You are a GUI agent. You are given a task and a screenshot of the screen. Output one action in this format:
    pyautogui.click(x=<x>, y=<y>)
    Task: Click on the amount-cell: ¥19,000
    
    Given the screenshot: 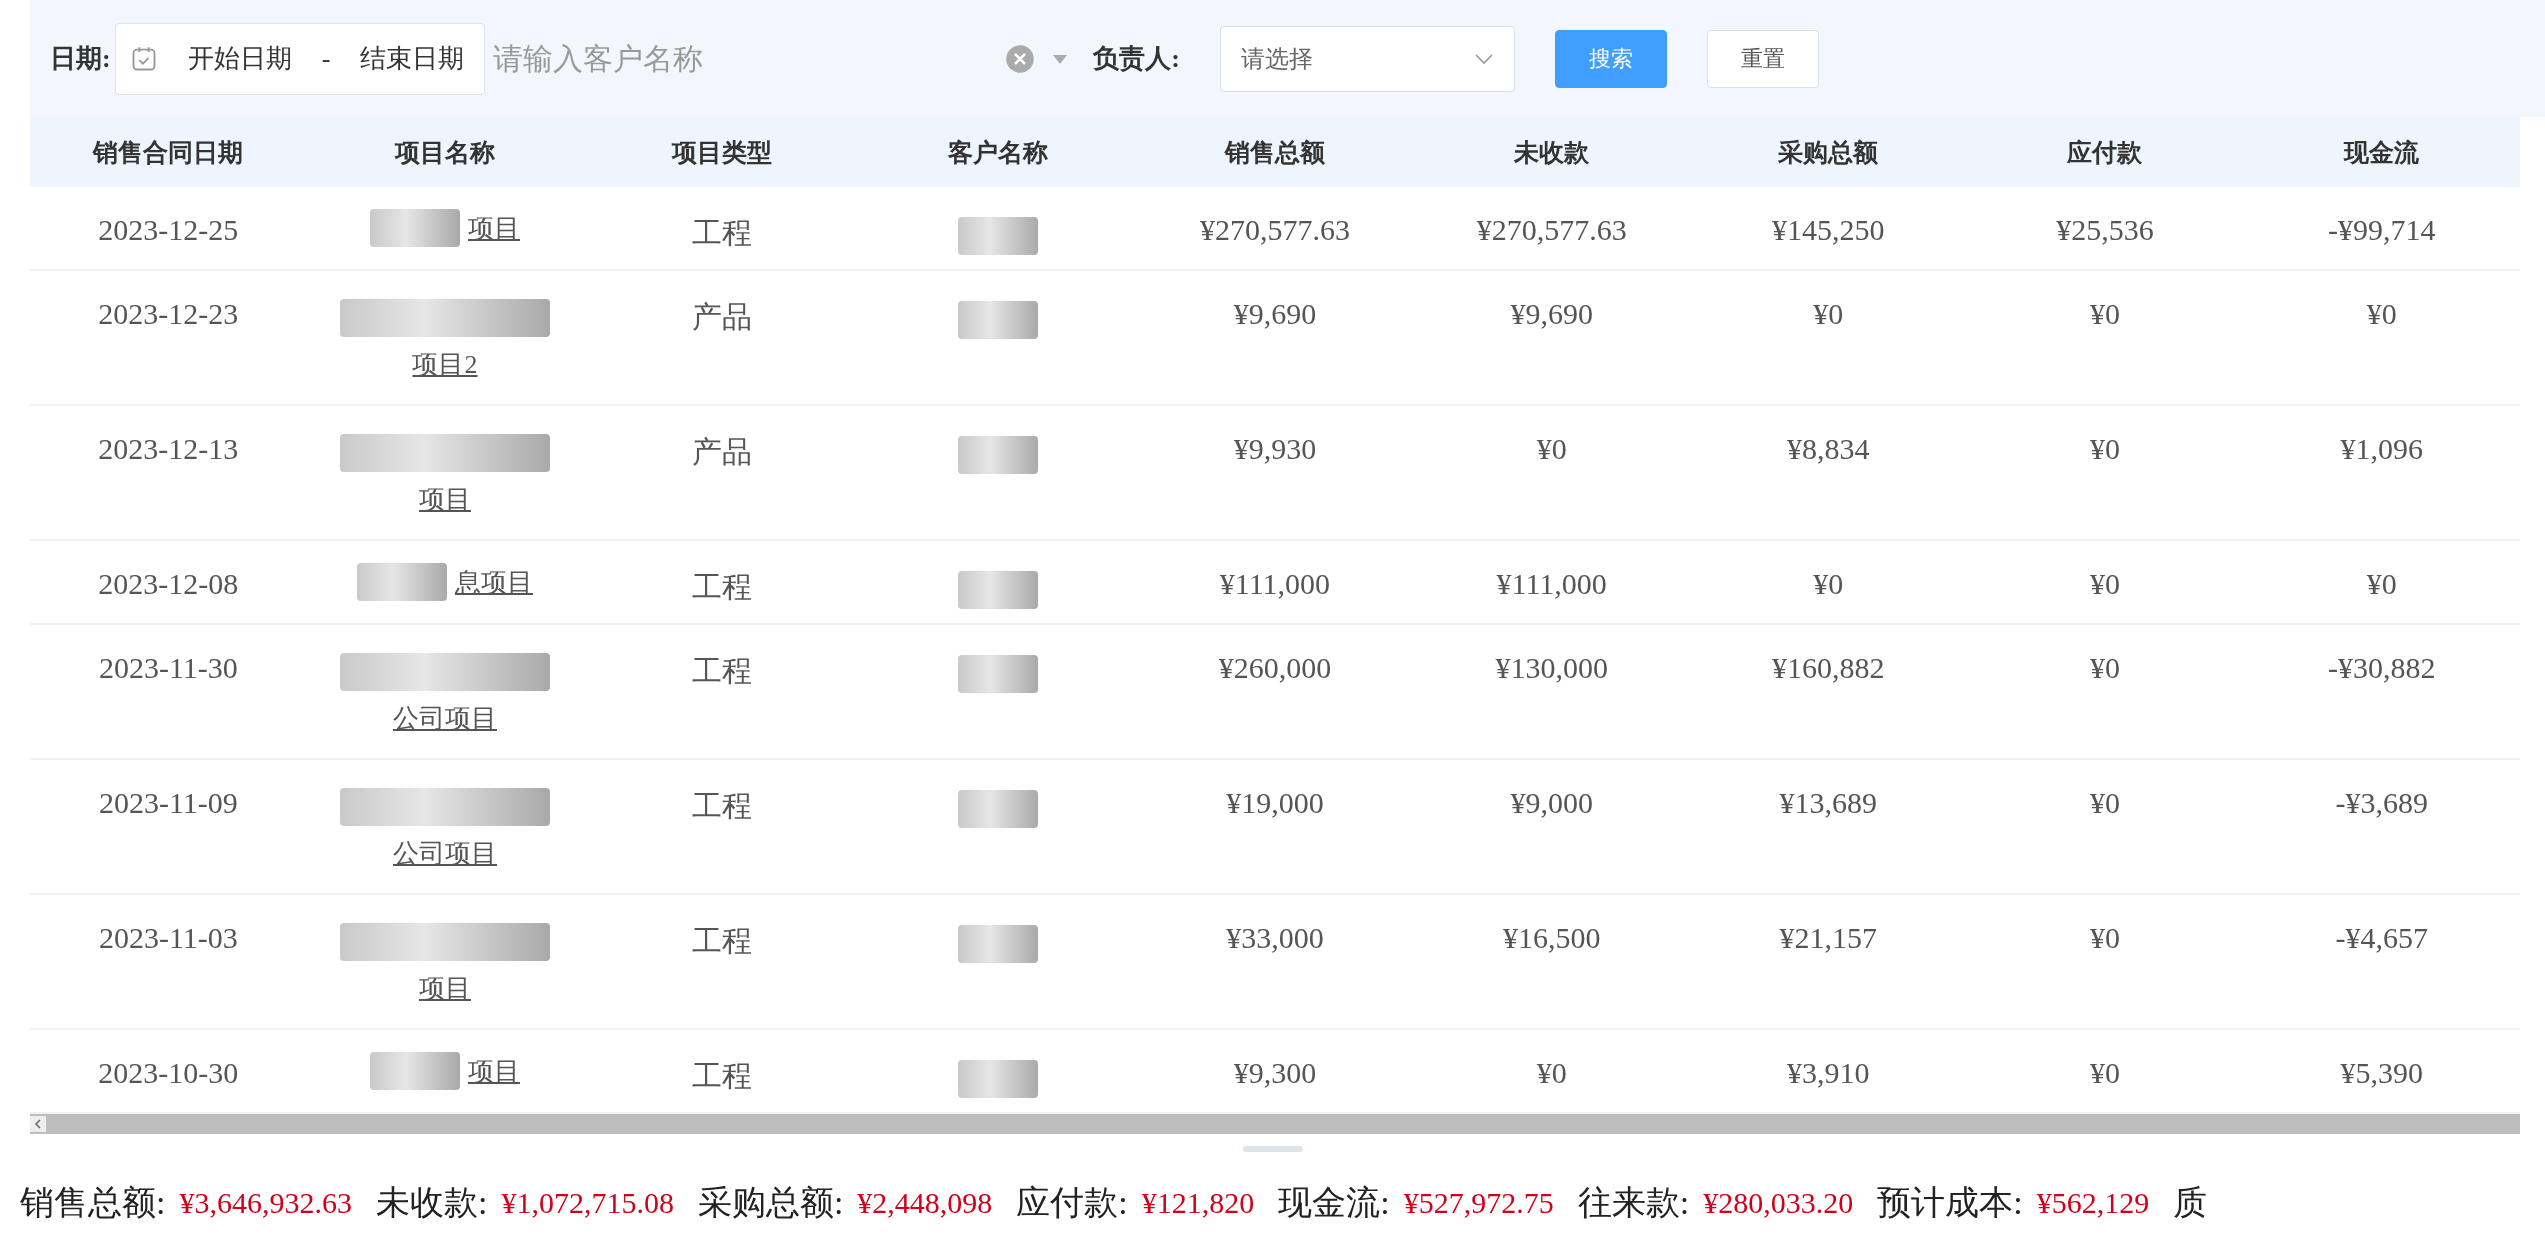 What is the action you would take?
    pyautogui.click(x=1275, y=803)
    